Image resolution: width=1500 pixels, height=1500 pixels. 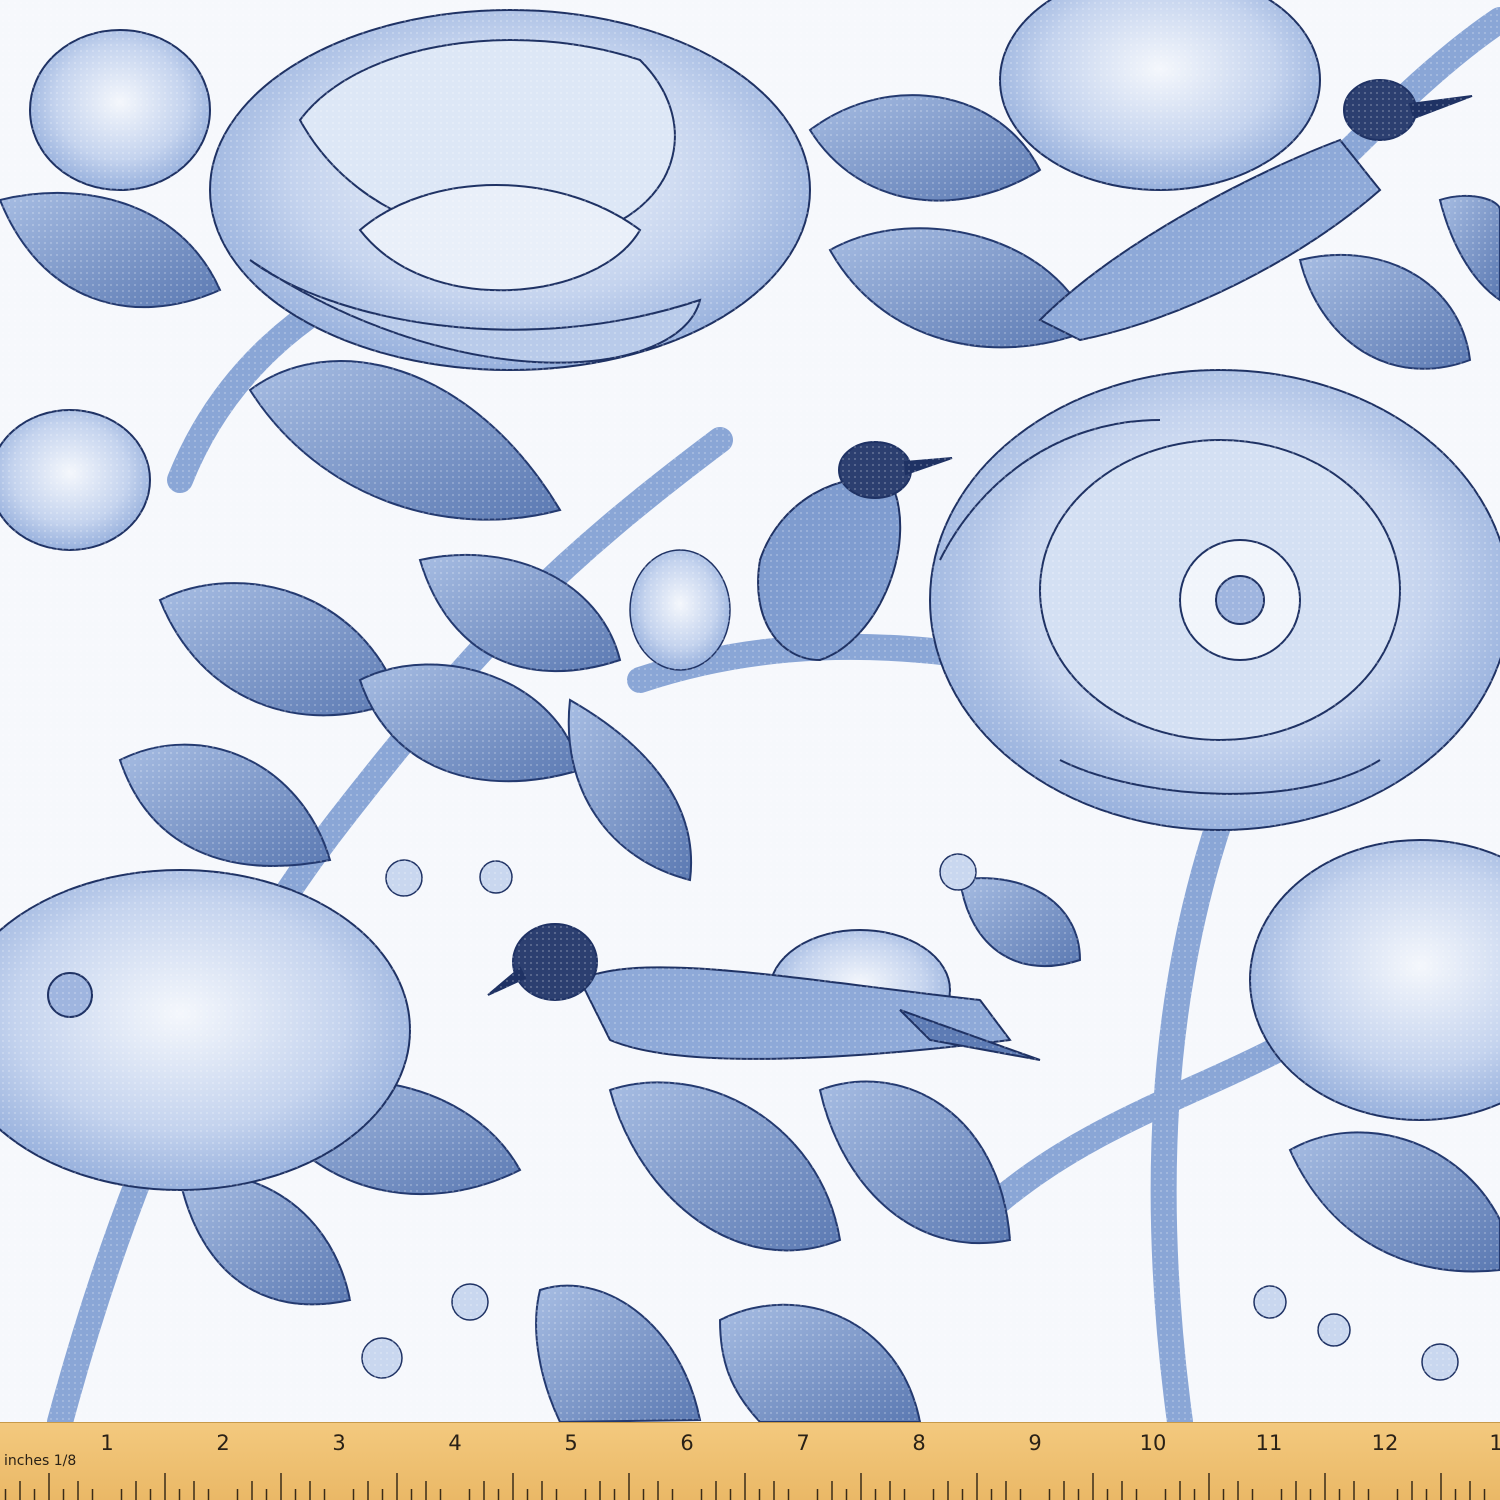 I want to click on ruler-number: 6, so click(x=687, y=1443).